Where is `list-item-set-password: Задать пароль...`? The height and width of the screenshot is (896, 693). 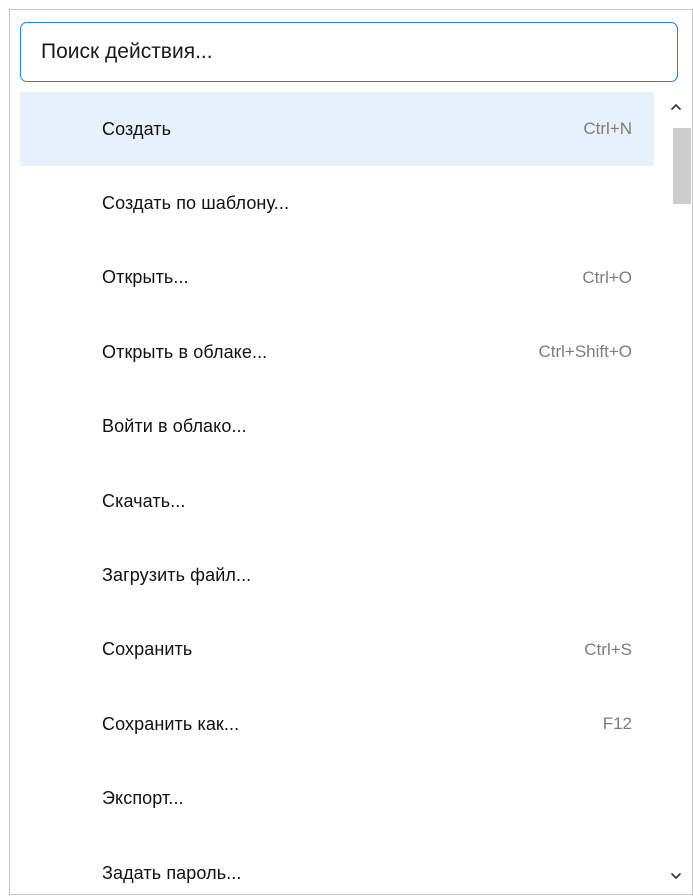
list-item-set-password: Задать пароль... is located at coordinates (337, 861).